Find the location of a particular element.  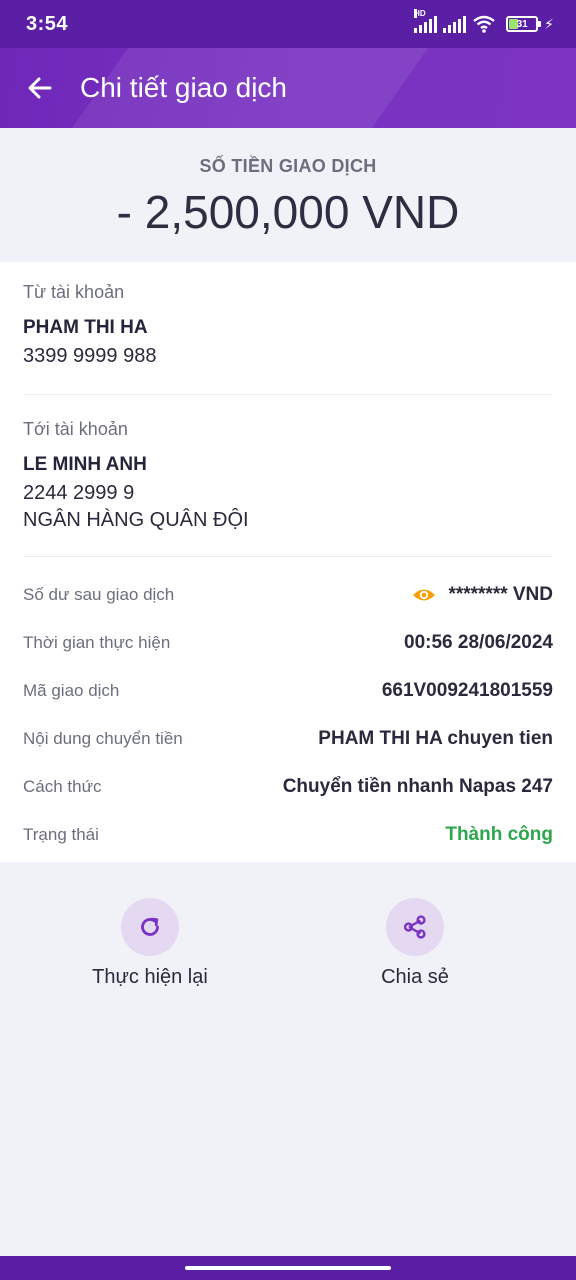

balance-label: Số dư sau giao dịch is located at coordinates (99, 594).